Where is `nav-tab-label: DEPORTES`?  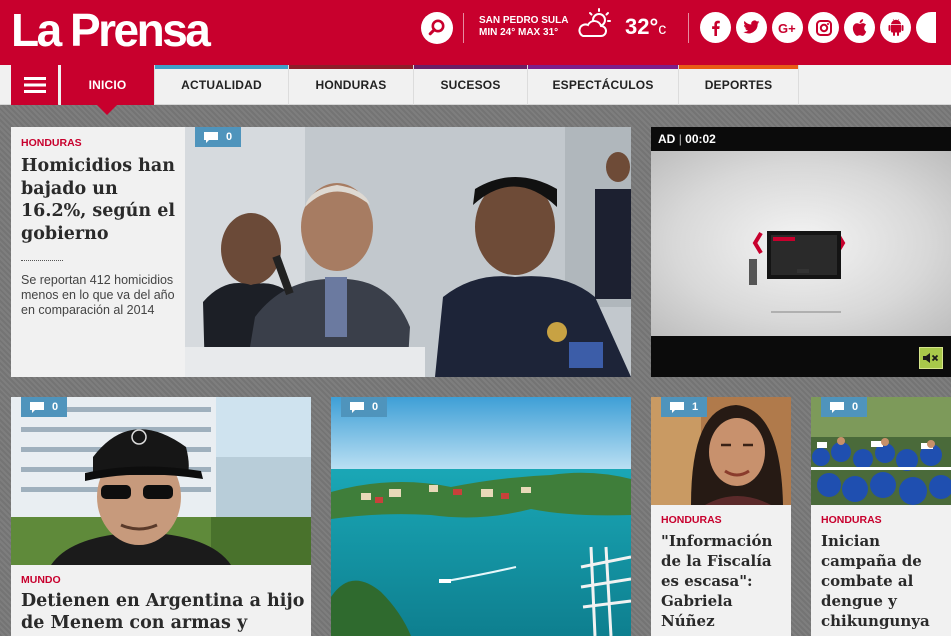
nav-tab-label: DEPORTES is located at coordinates (738, 85).